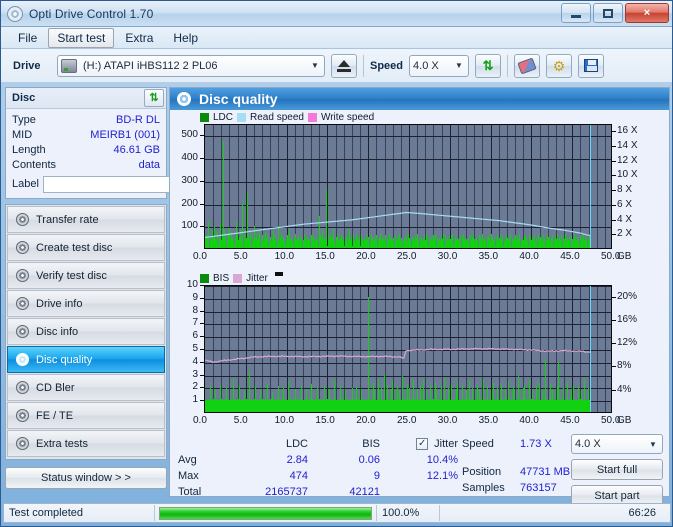 This screenshot has height=527, width=673. I want to click on results-row-max-label: Max, so click(188, 476).